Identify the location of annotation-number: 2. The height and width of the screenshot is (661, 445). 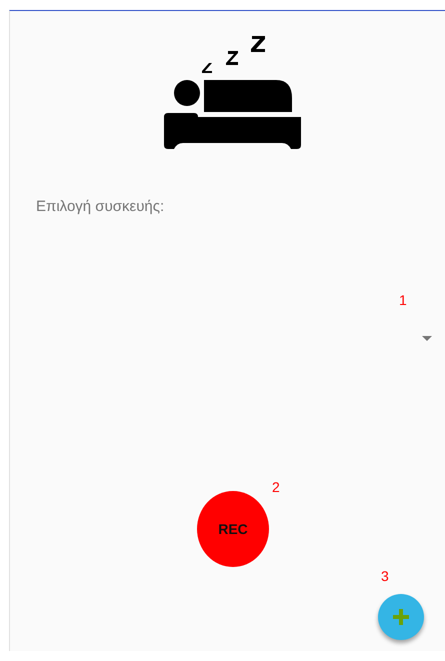
(276, 487).